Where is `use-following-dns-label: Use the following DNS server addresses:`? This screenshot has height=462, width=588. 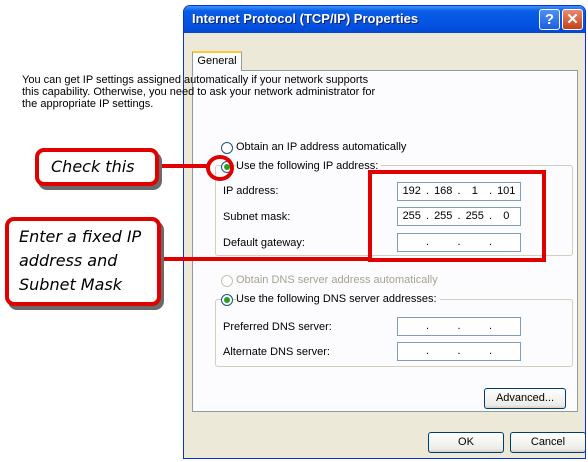
use-following-dns-label: Use the following DNS server addresses: is located at coordinates (338, 299).